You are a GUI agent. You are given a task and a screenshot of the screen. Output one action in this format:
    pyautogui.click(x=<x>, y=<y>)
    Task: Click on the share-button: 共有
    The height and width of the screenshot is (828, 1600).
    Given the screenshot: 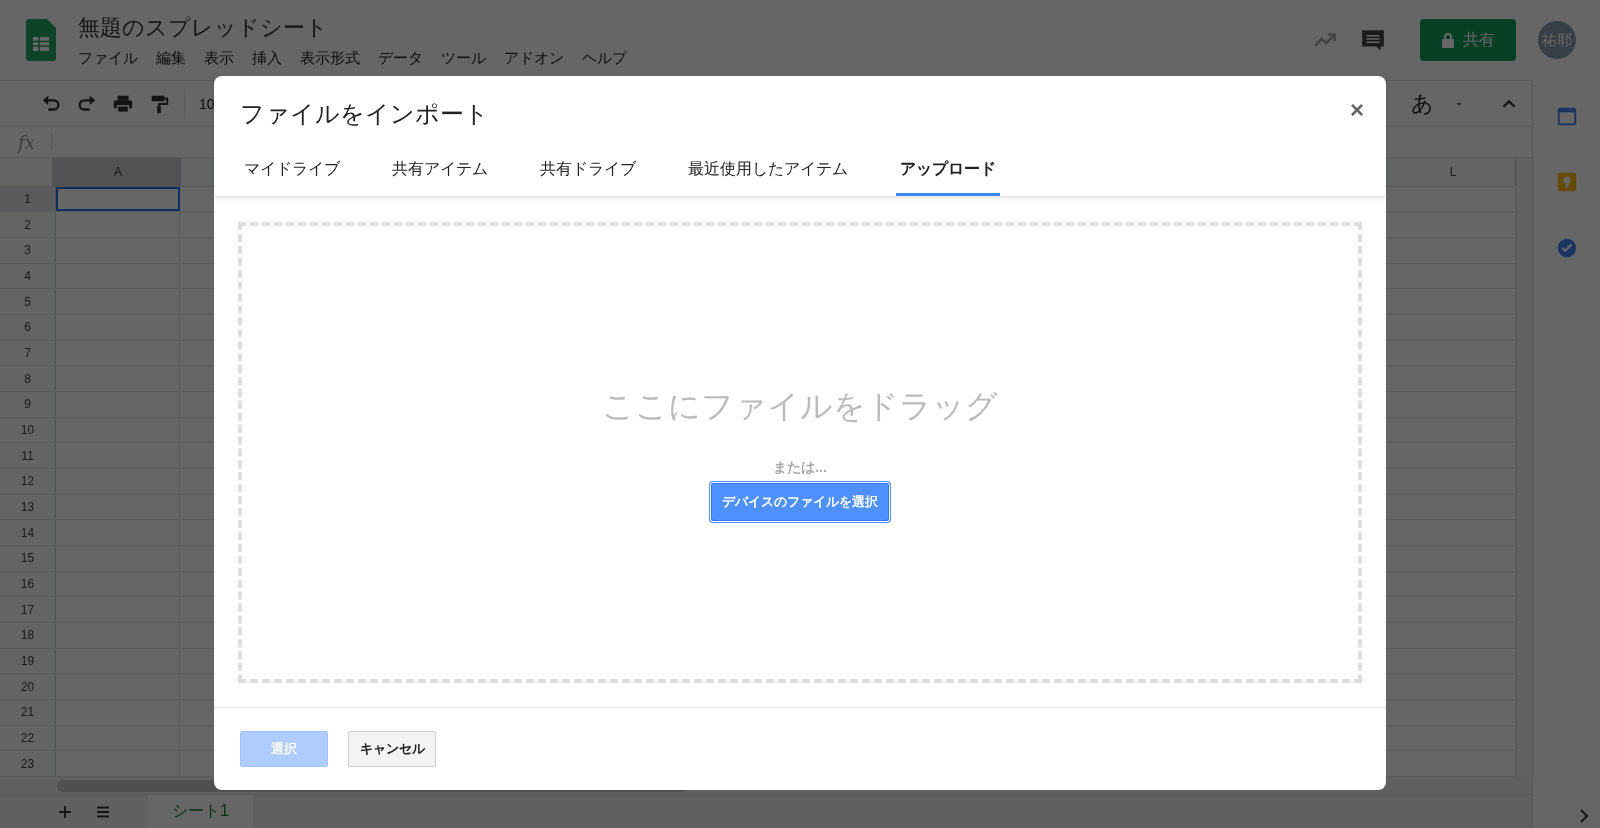 What is the action you would take?
    pyautogui.click(x=1468, y=40)
    